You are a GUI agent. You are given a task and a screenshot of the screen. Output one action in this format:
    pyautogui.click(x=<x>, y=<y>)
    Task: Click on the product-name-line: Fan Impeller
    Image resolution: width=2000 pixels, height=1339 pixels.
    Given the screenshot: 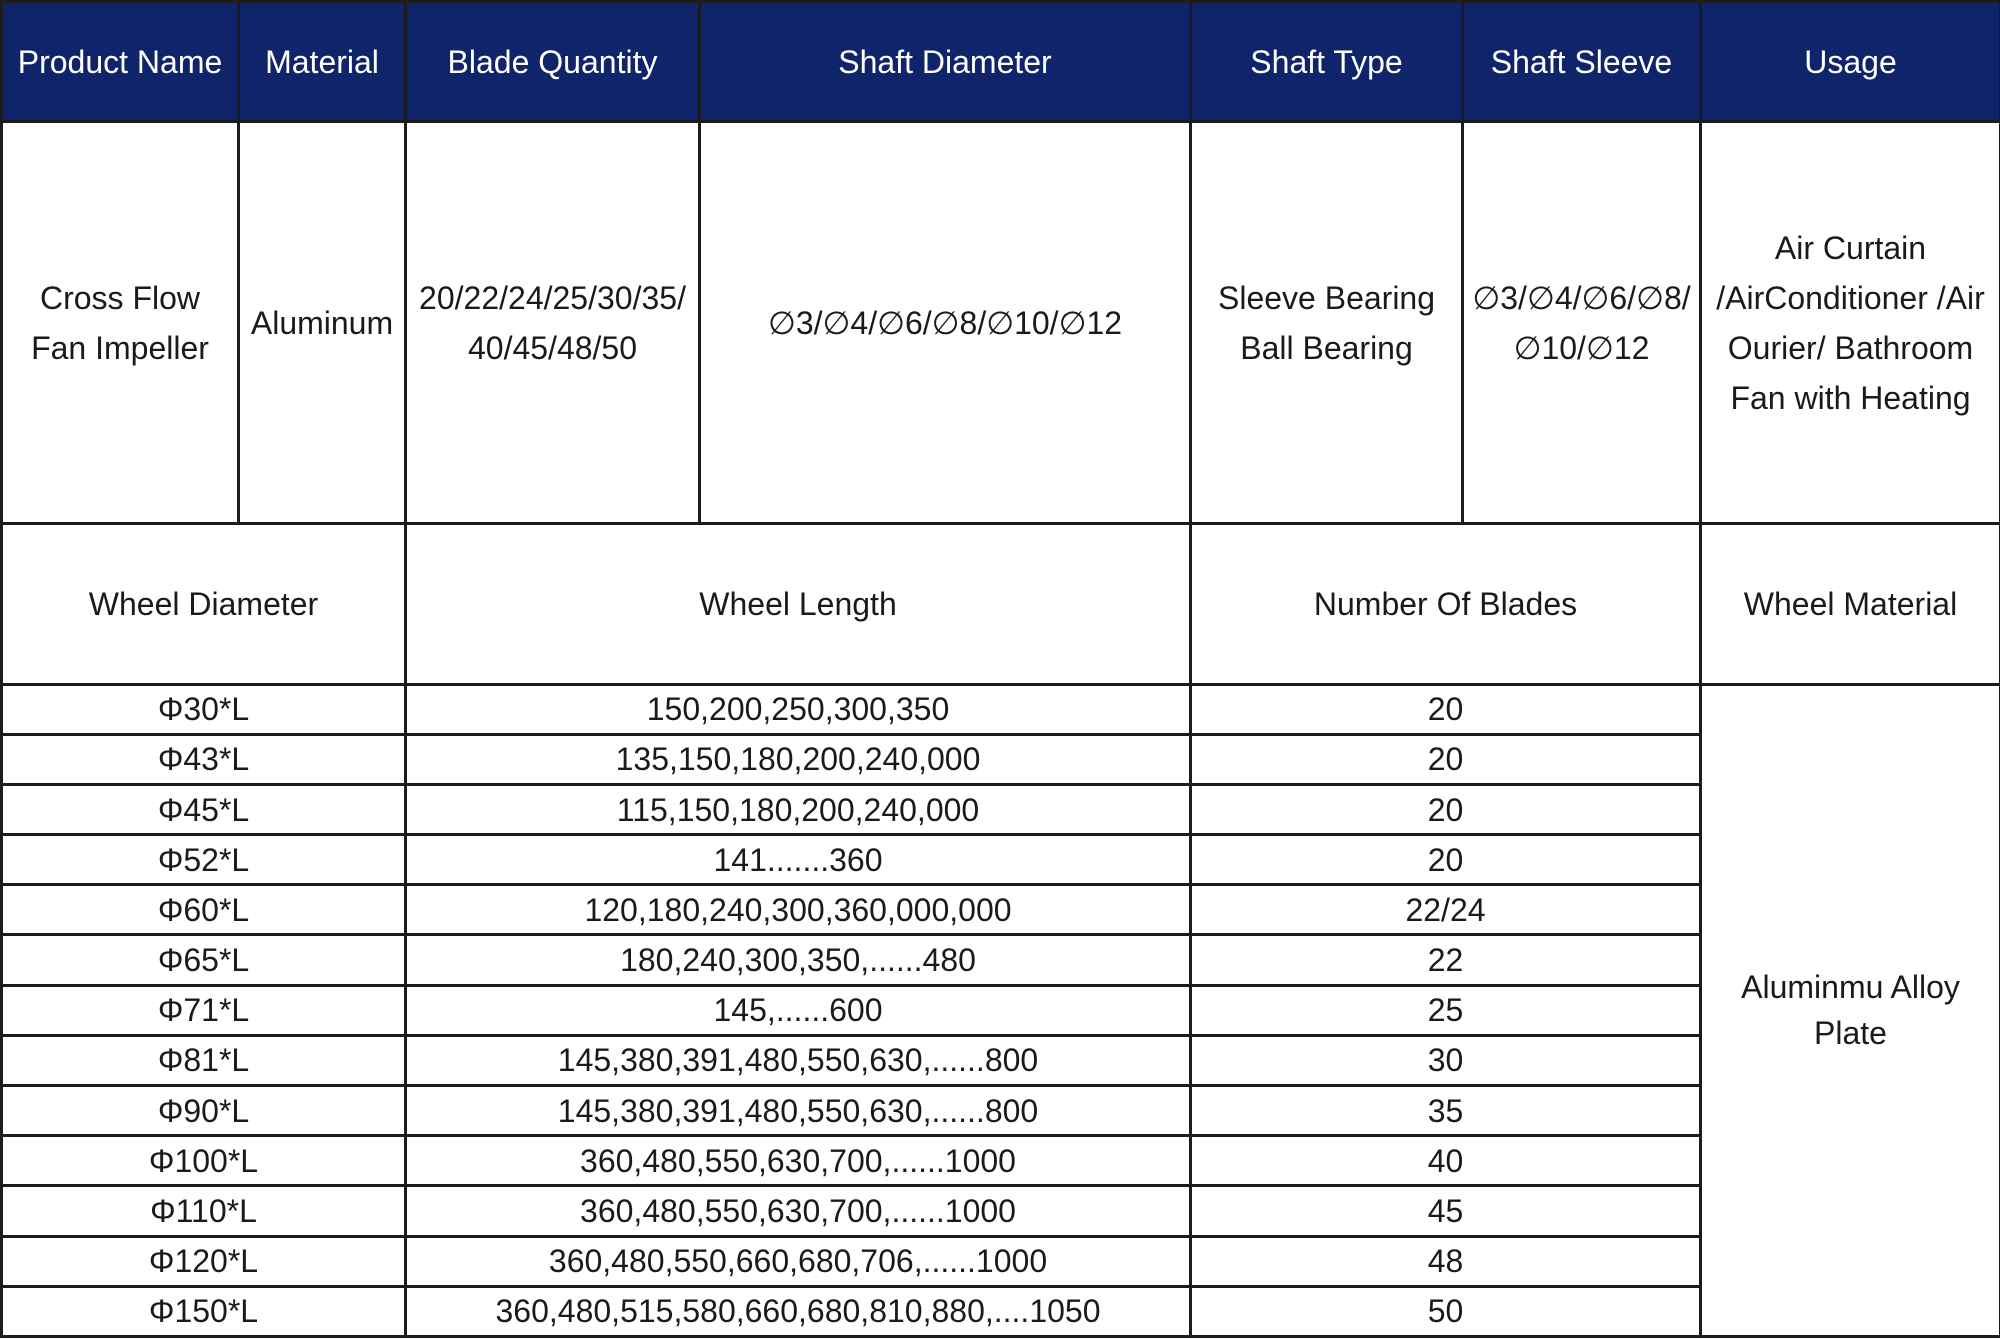 What is the action you would take?
    pyautogui.click(x=120, y=347)
    